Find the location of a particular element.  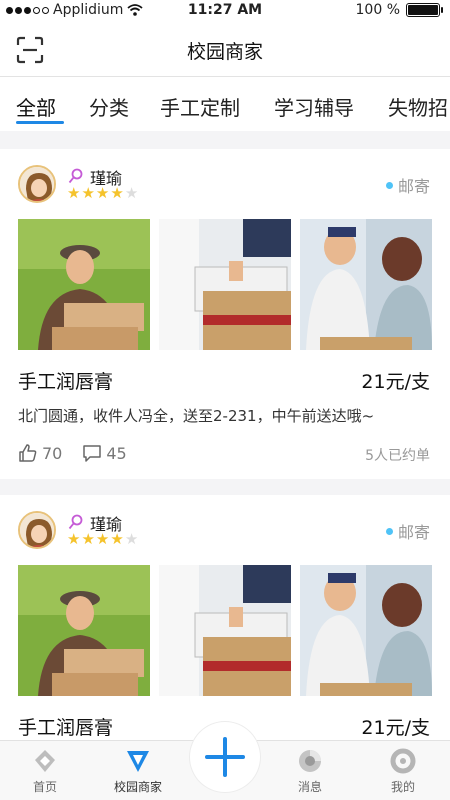

battery-group: 100 % is located at coordinates (399, 10).